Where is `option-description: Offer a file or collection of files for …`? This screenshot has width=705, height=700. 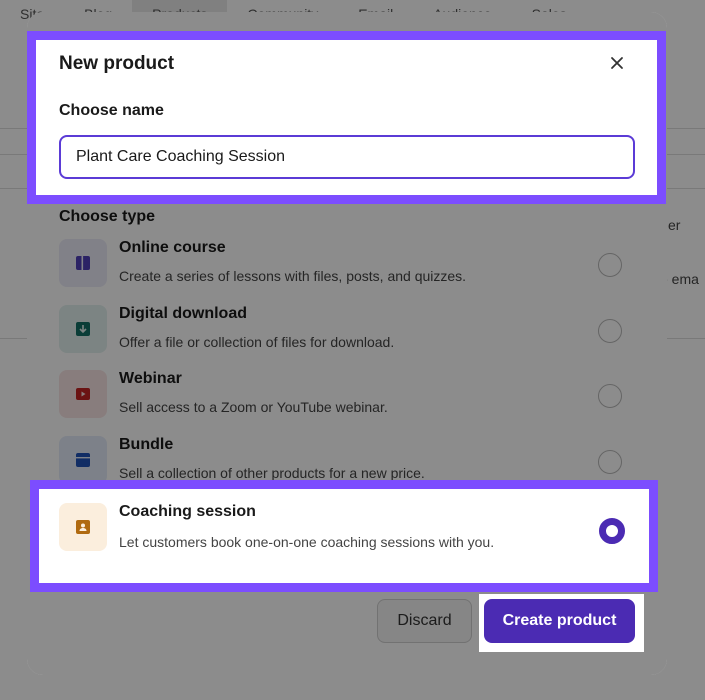 option-description: Offer a file or collection of files for … is located at coordinates (257, 342).